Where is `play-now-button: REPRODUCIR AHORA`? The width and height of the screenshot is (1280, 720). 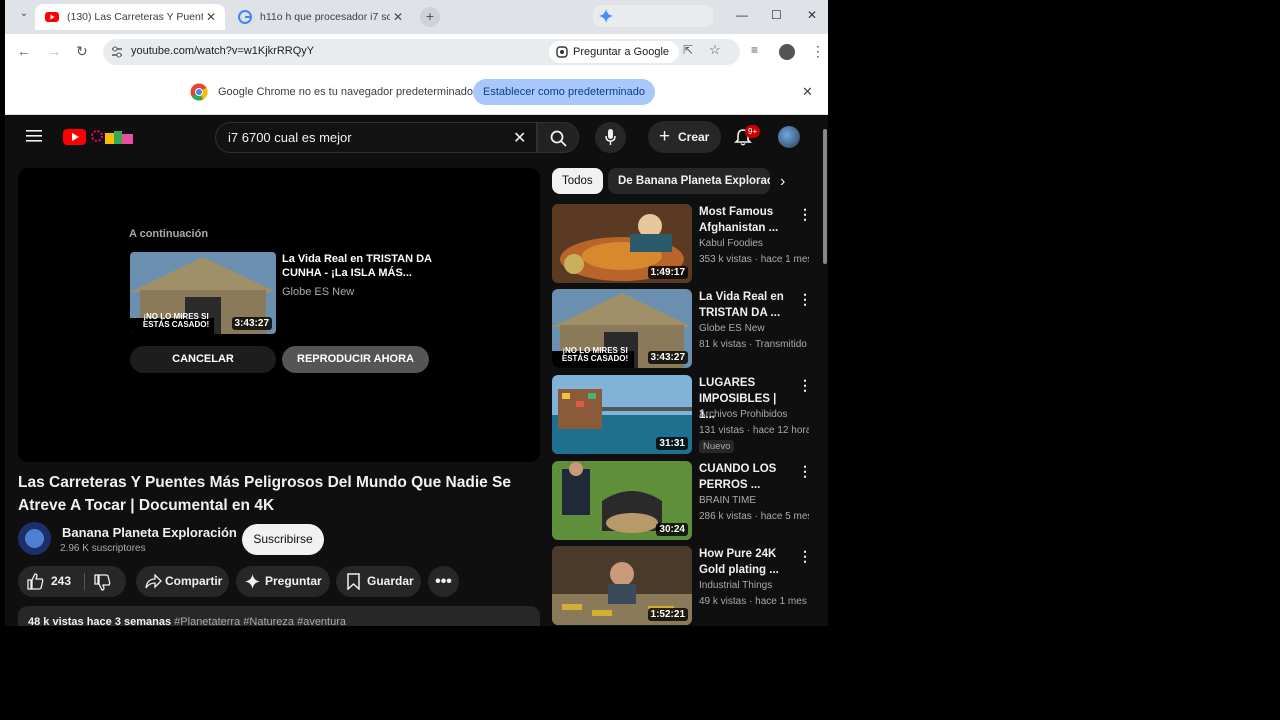 play-now-button: REPRODUCIR AHORA is located at coordinates (355, 359).